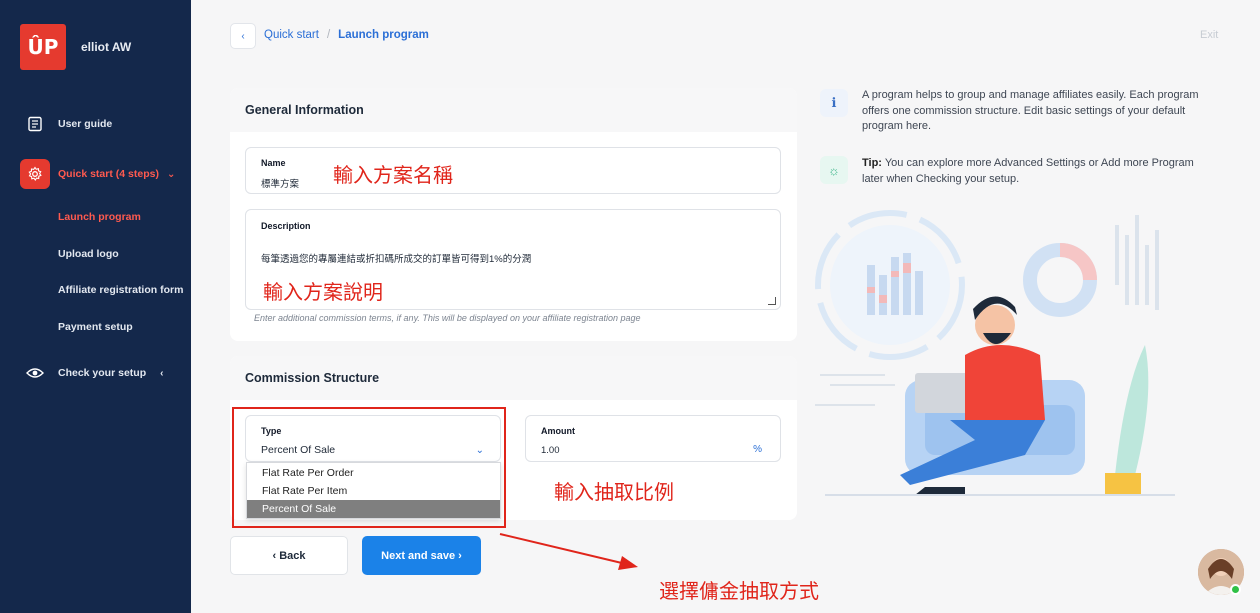 This screenshot has height=613, width=1260. What do you see at coordinates (834, 170) in the screenshot?
I see `lightbulb-icon: ☼` at bounding box center [834, 170].